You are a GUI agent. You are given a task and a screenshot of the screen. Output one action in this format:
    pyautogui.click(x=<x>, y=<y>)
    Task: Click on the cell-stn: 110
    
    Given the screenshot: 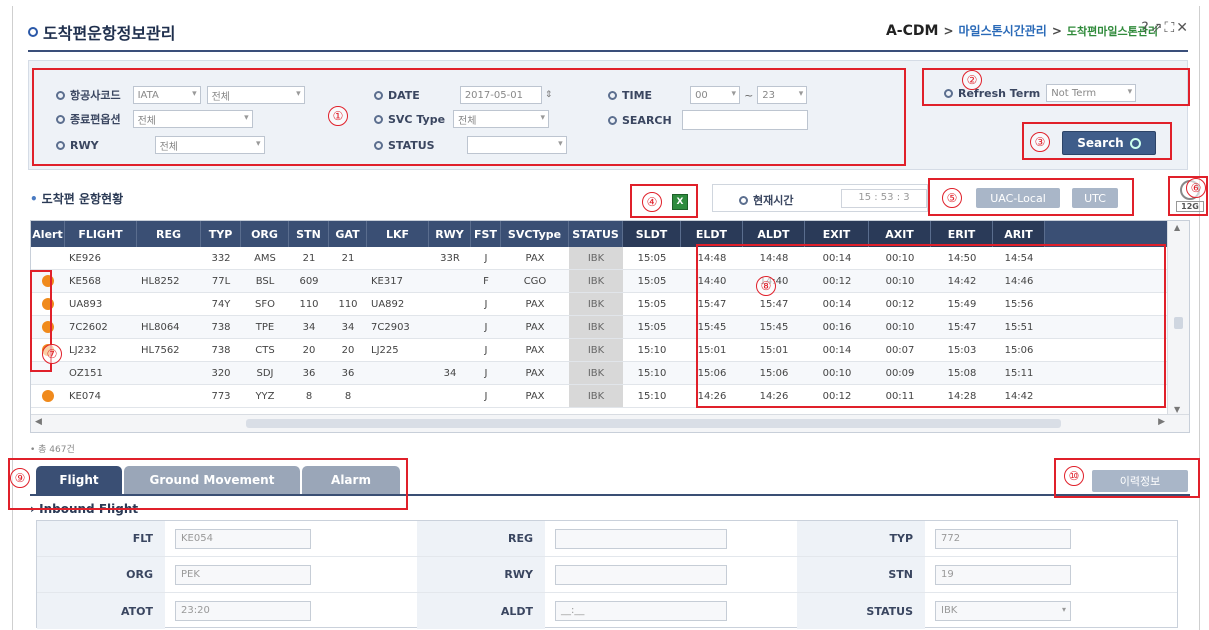 What is the action you would take?
    pyautogui.click(x=309, y=304)
    